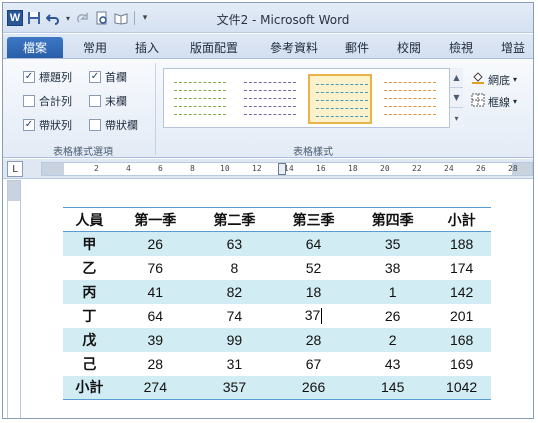  I want to click on shading-button: 網底 ▾, so click(494, 79).